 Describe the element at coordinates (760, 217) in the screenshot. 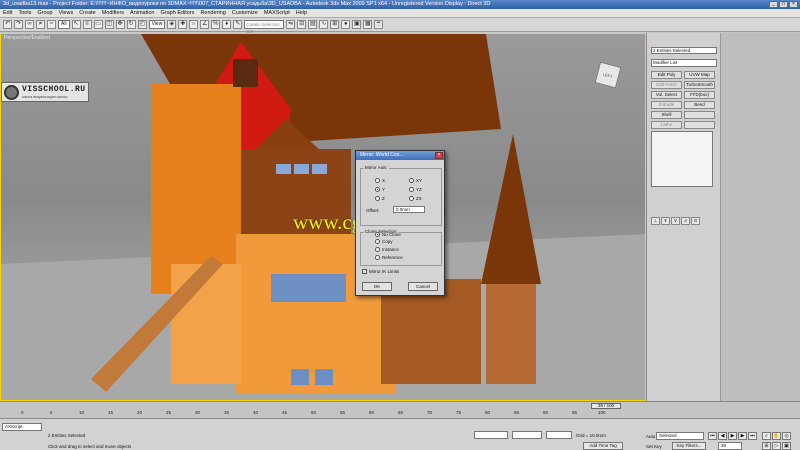

I see `command-panel-scroll-area` at that location.